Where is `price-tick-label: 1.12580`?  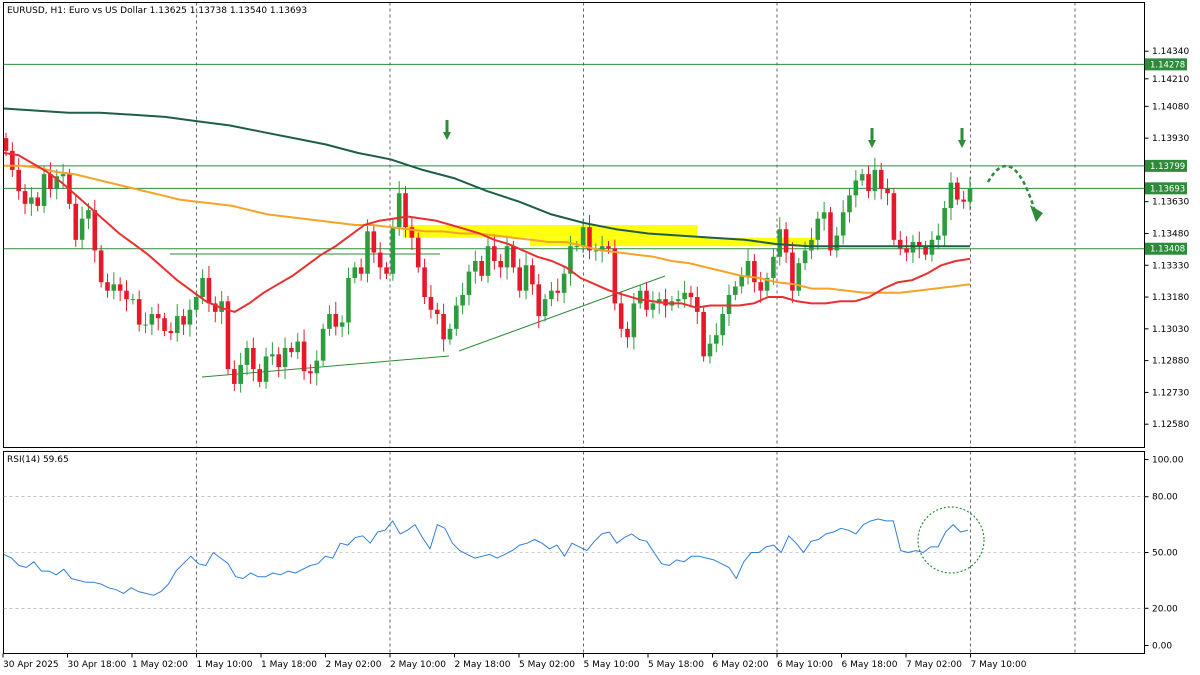 price-tick-label: 1.12580 is located at coordinates (1170, 425).